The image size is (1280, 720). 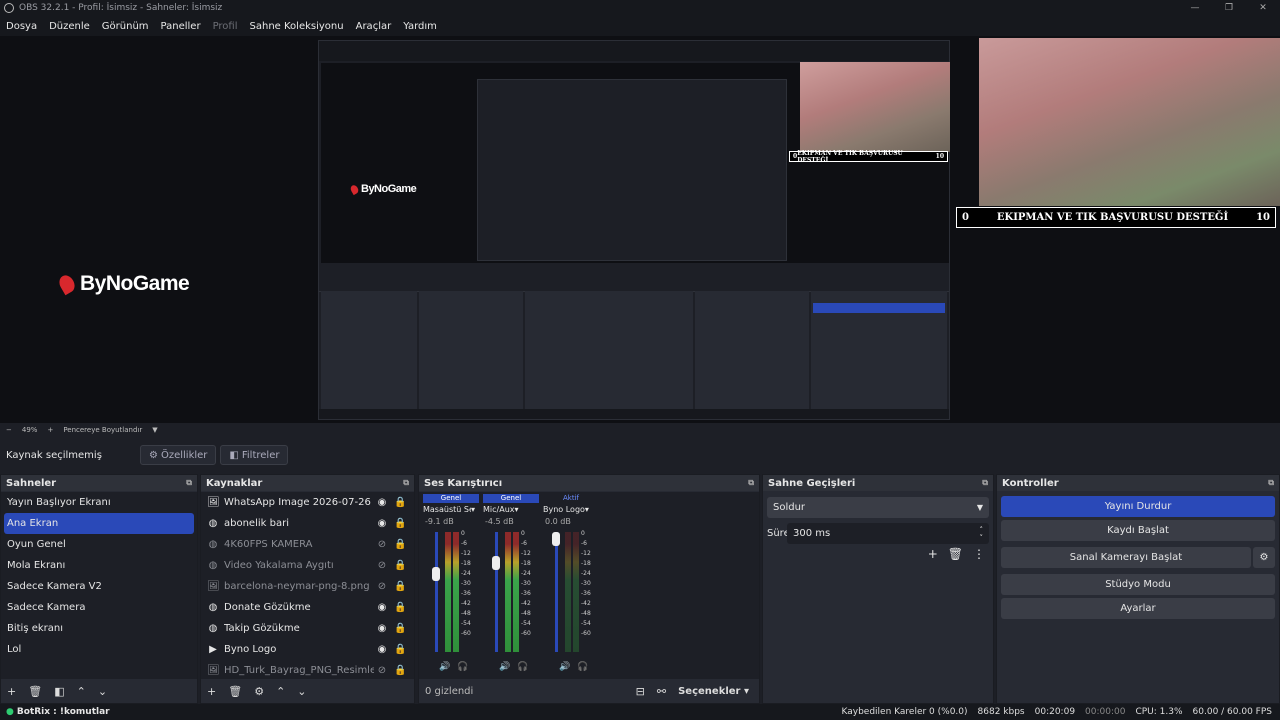 I want to click on scene-item: Sadece Kamera V2, so click(x=99, y=586).